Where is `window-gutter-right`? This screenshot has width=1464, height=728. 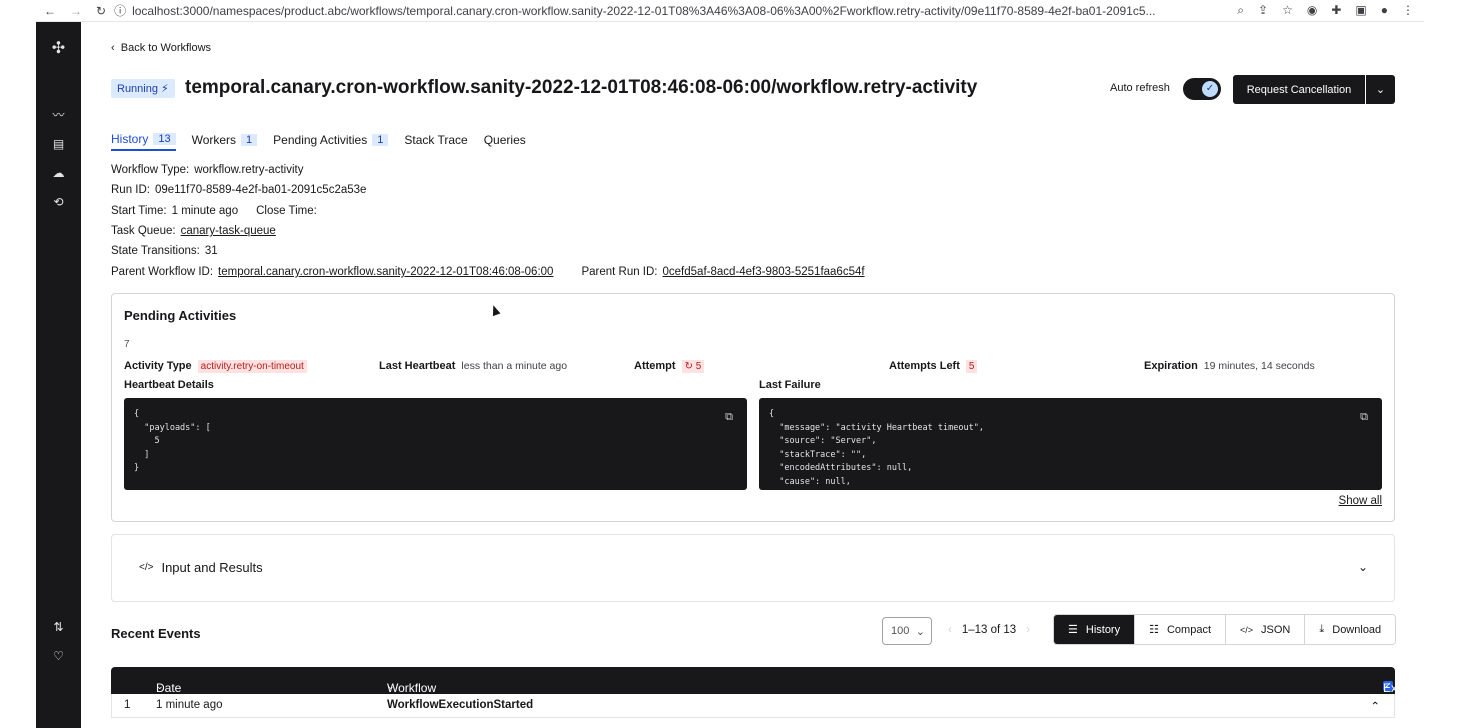 window-gutter-right is located at coordinates (1444, 364).